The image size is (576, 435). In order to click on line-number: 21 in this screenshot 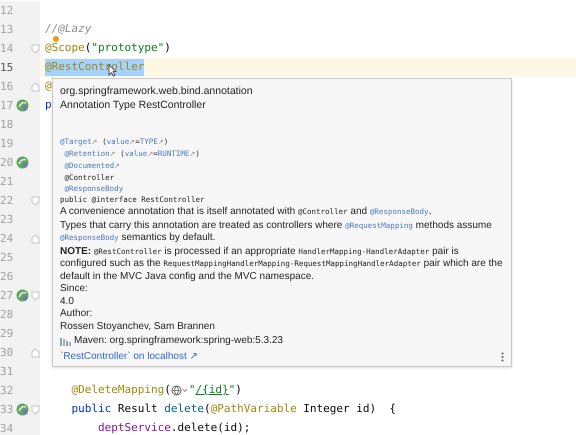, I will do `click(7, 181)`.